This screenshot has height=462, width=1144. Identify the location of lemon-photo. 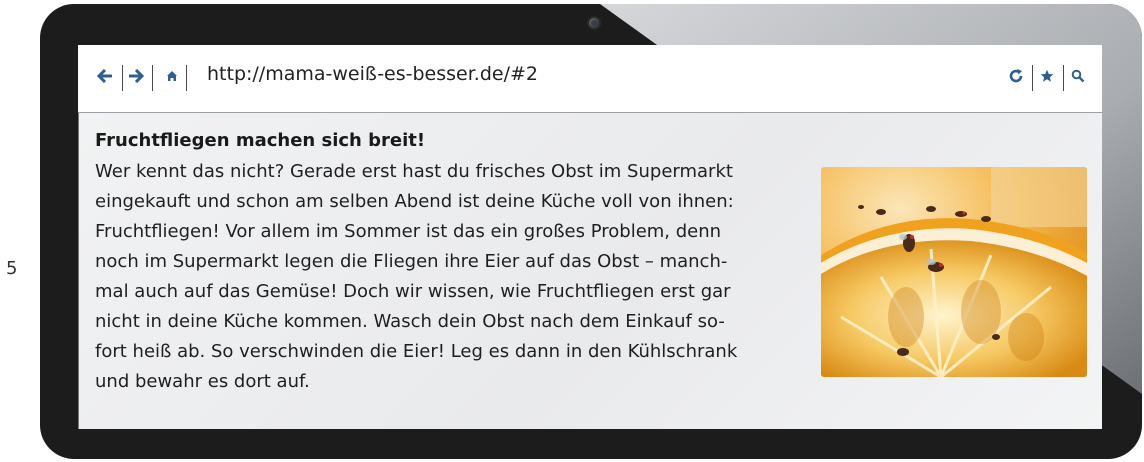
(954, 272).